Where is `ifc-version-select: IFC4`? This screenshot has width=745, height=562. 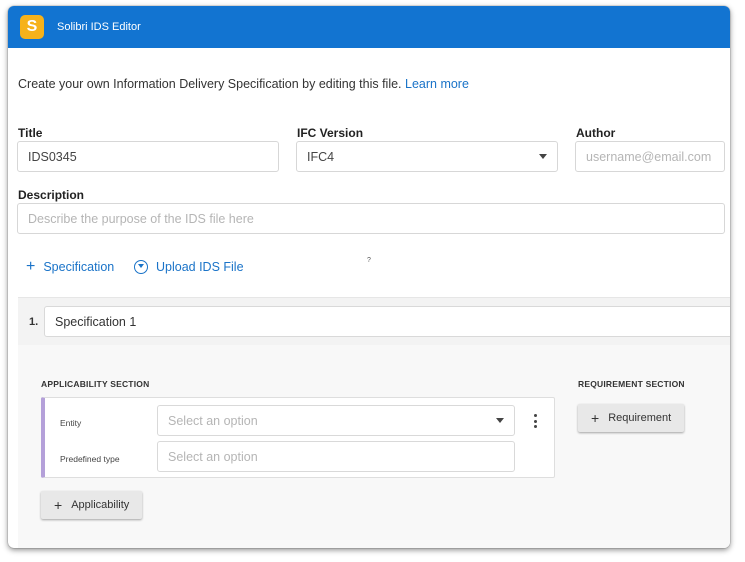
ifc-version-select: IFC4 is located at coordinates (427, 156).